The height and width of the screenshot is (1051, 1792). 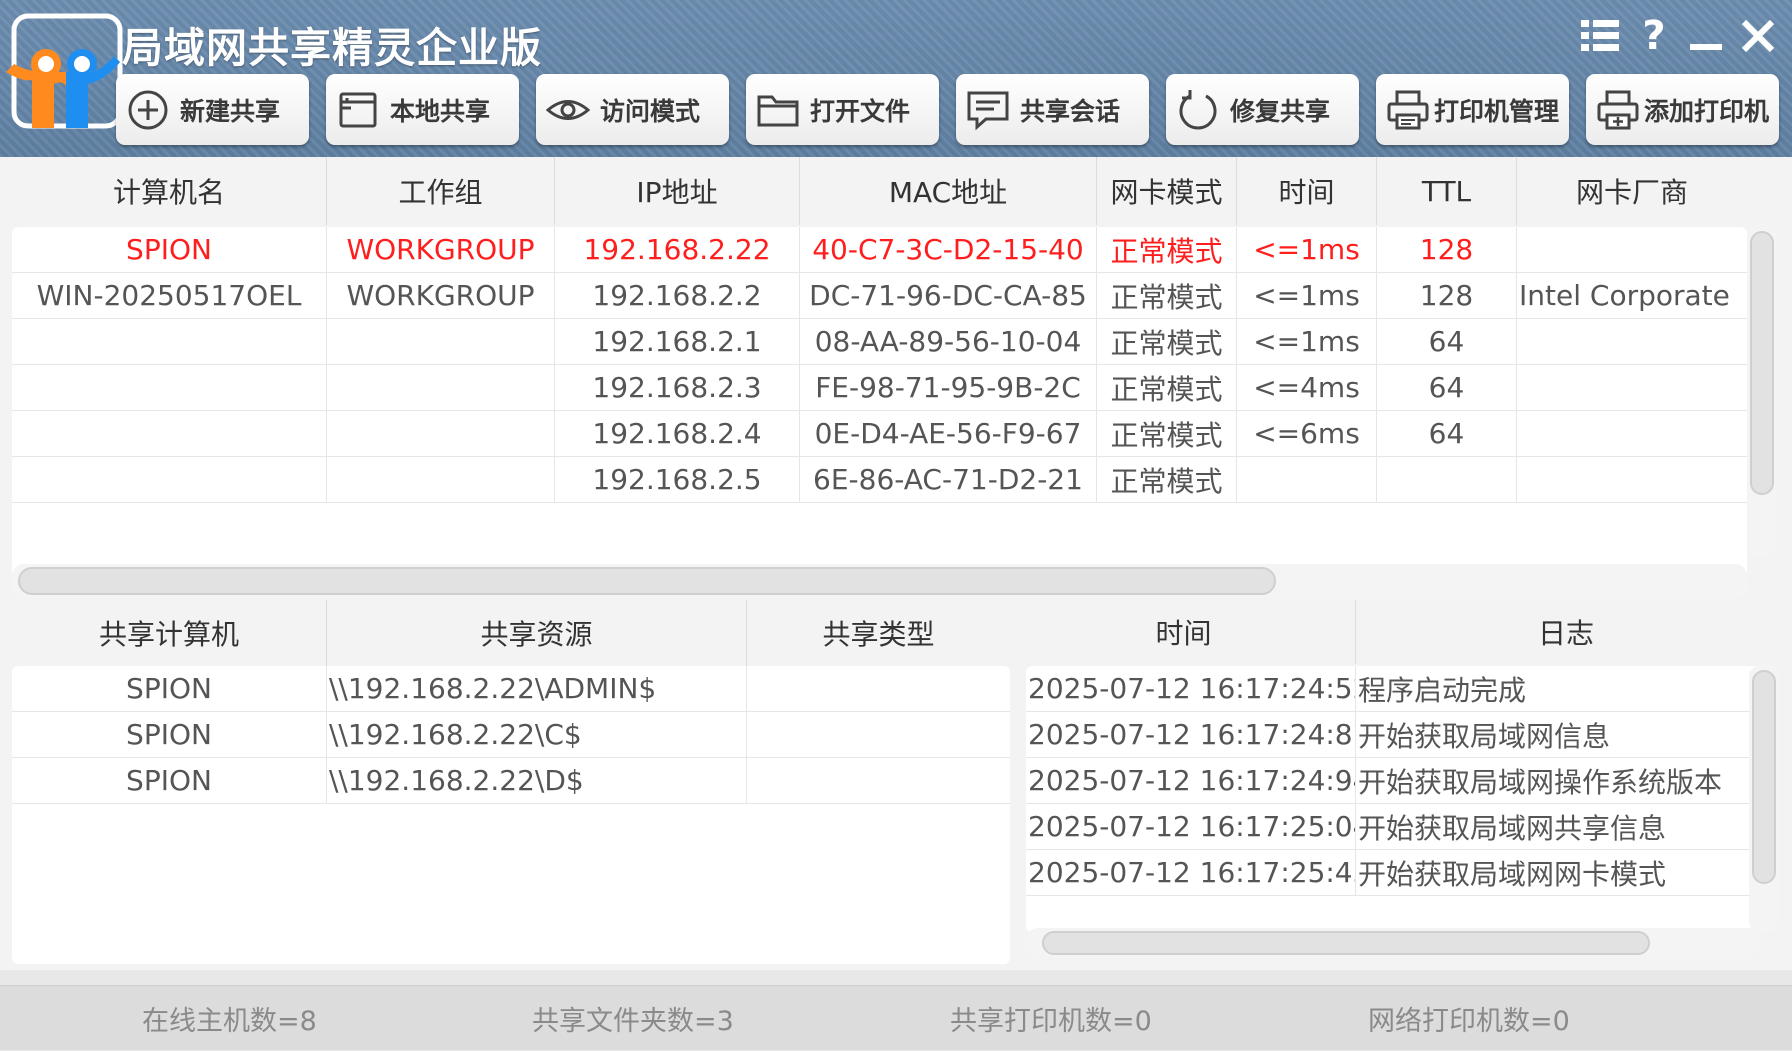 What do you see at coordinates (537, 780) in the screenshot?
I see `share-row-cell: \\192.168.2.22\D$` at bounding box center [537, 780].